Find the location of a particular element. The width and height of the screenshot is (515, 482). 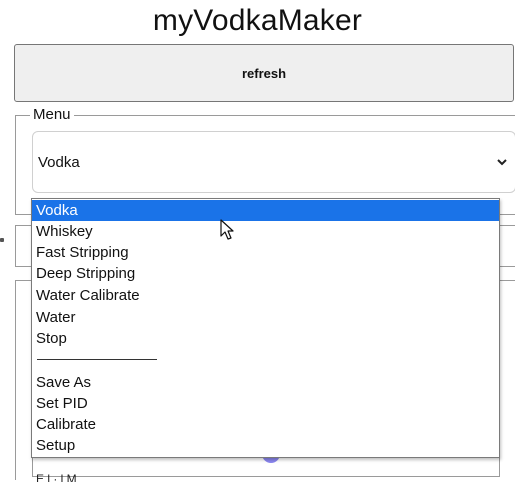

option-whiskey: Whiskey is located at coordinates (265, 231).